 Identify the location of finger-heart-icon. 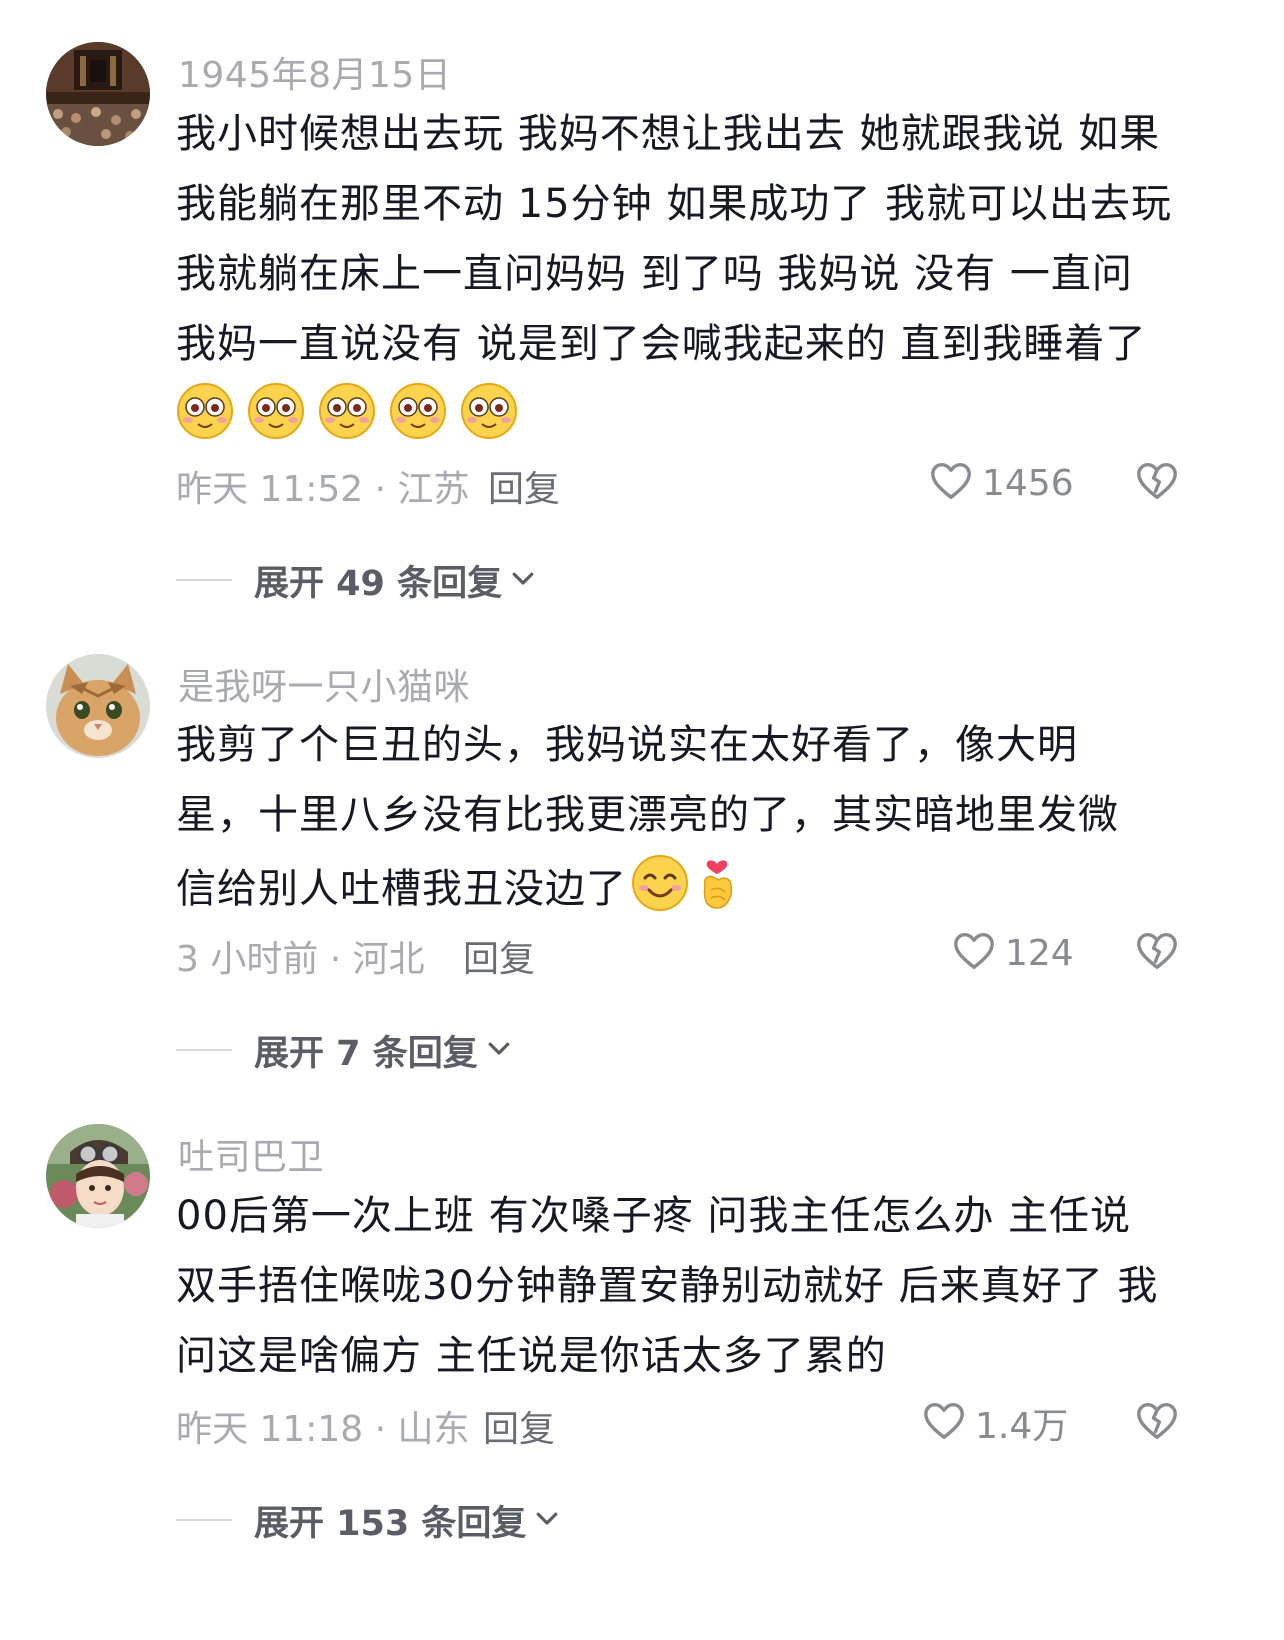
(717, 892).